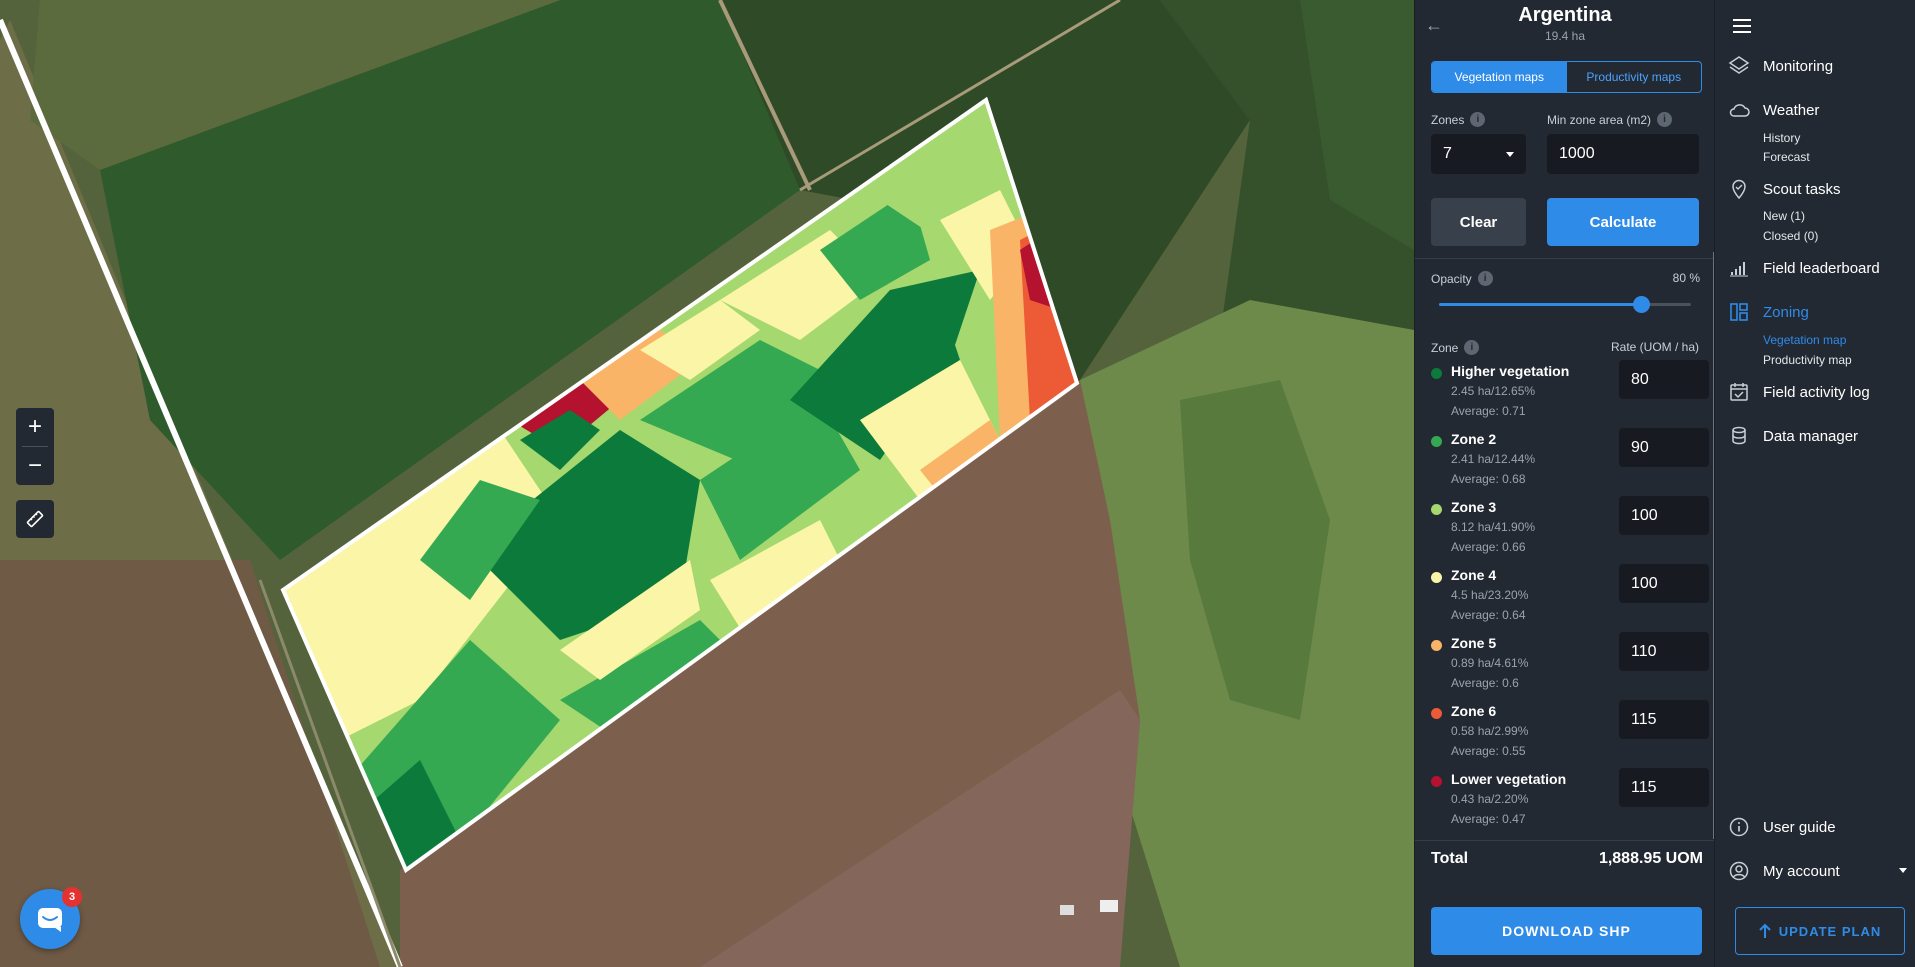 The height and width of the screenshot is (967, 1915). What do you see at coordinates (1664, 447) in the screenshot?
I see `zone-rate-input: 90` at bounding box center [1664, 447].